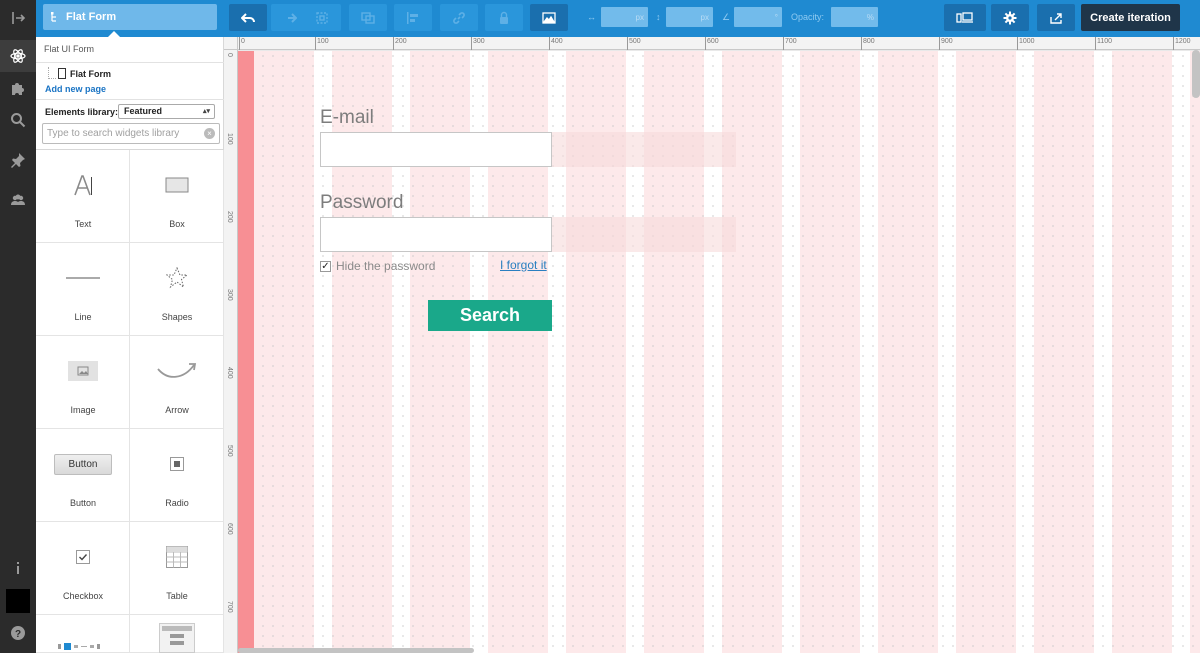 This screenshot has height=653, width=1200. I want to click on widget-image: Image, so click(83, 382).